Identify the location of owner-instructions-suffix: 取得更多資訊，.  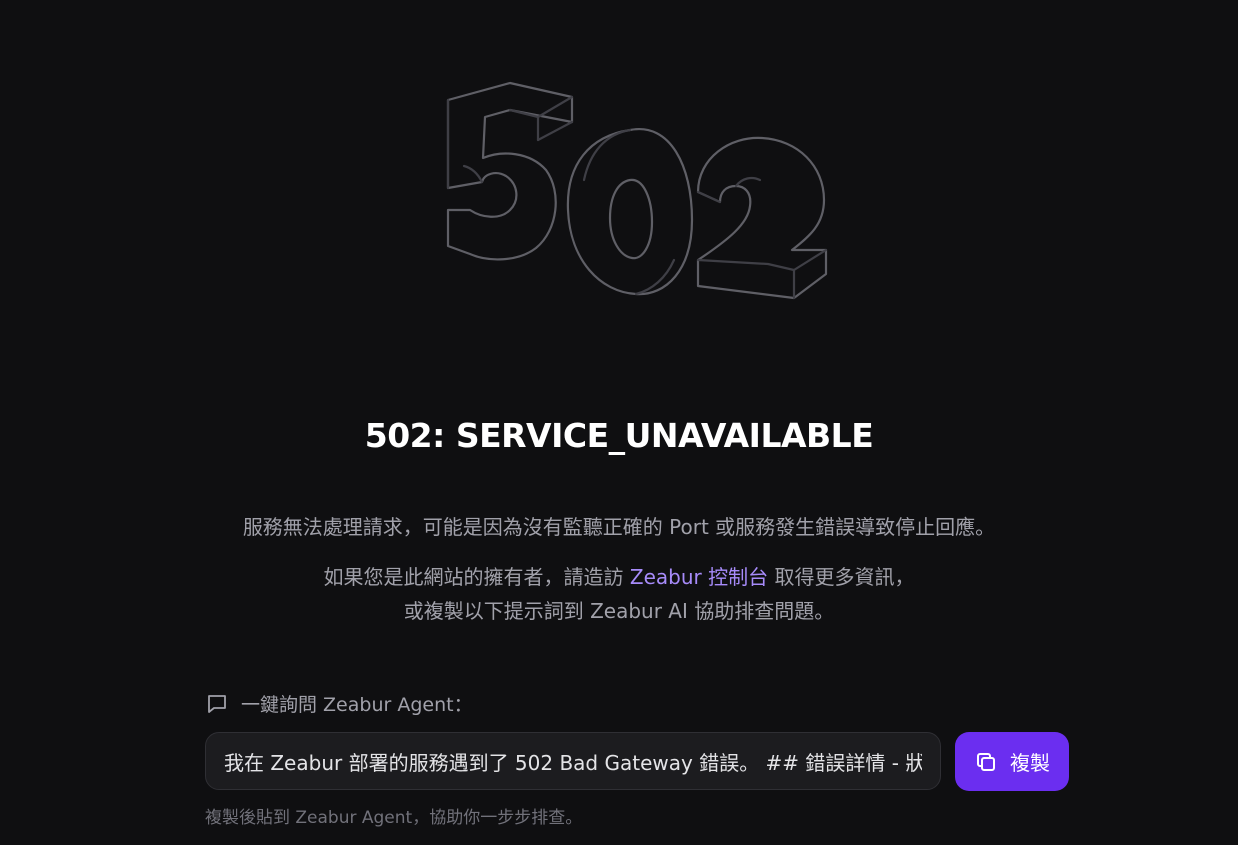
(841, 577).